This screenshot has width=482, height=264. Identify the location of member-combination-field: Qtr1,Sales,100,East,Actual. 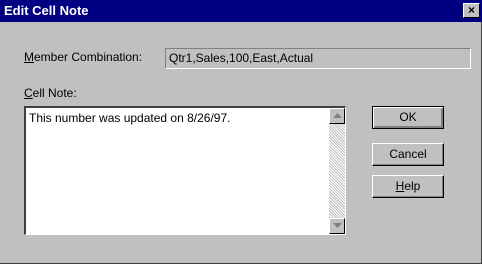
(318, 58).